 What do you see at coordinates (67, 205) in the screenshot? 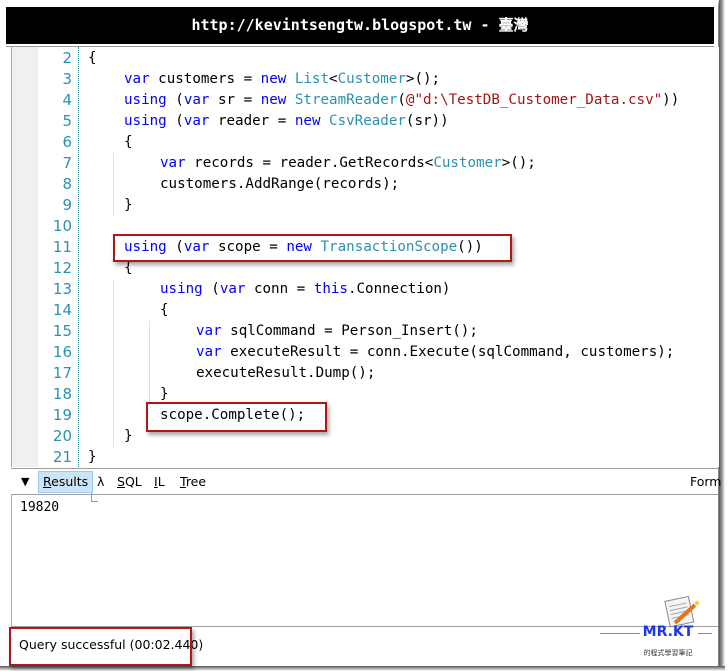
I see `line-number: 9` at bounding box center [67, 205].